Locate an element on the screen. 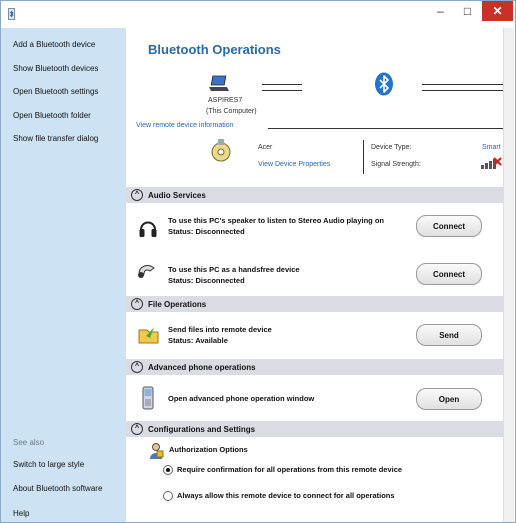 The image size is (516, 523). signal-strength-icon is located at coordinates (491, 163).